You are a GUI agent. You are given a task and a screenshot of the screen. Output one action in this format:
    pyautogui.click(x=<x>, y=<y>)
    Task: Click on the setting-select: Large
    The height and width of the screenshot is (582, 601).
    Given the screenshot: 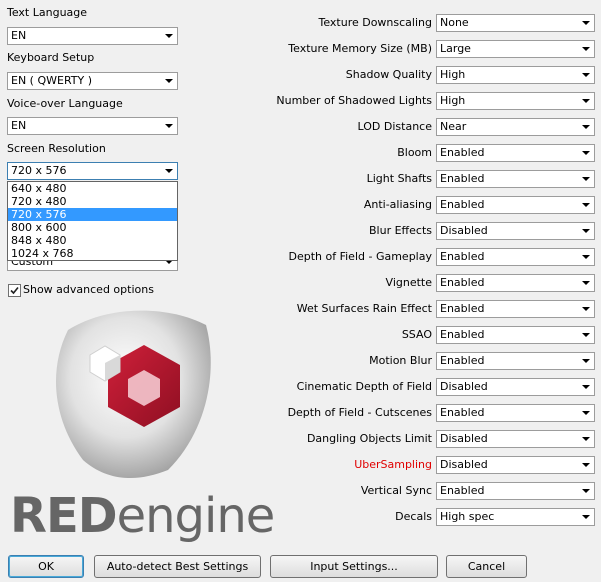 What is the action you would take?
    pyautogui.click(x=515, y=49)
    